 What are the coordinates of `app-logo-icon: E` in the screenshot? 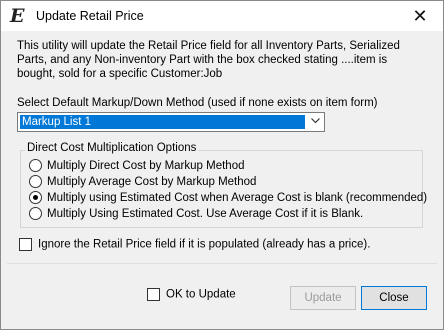 It's located at (17, 16).